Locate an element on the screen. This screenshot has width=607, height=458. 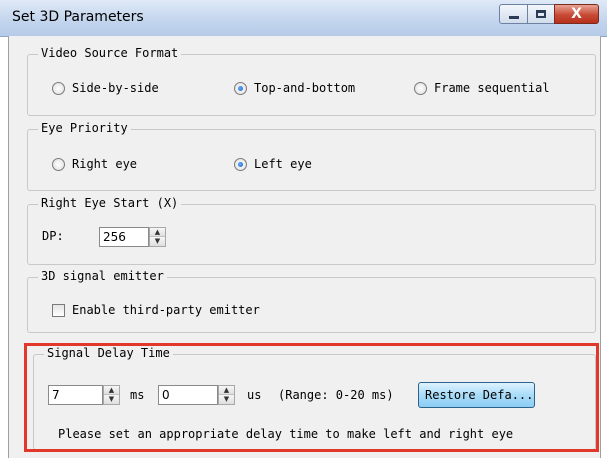
maximize-button is located at coordinates (541, 14).